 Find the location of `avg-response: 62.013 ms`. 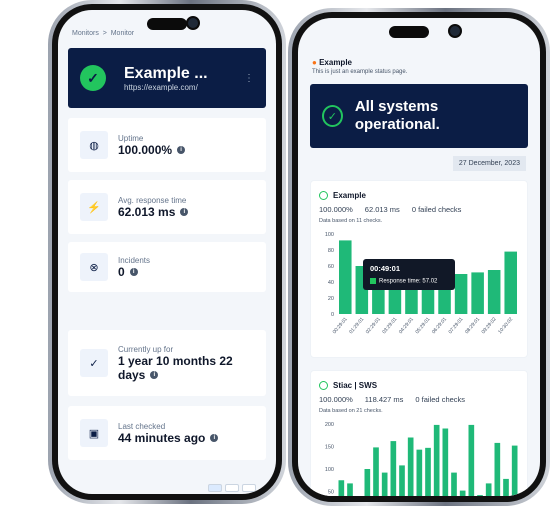

avg-response: 62.013 ms is located at coordinates (382, 209).